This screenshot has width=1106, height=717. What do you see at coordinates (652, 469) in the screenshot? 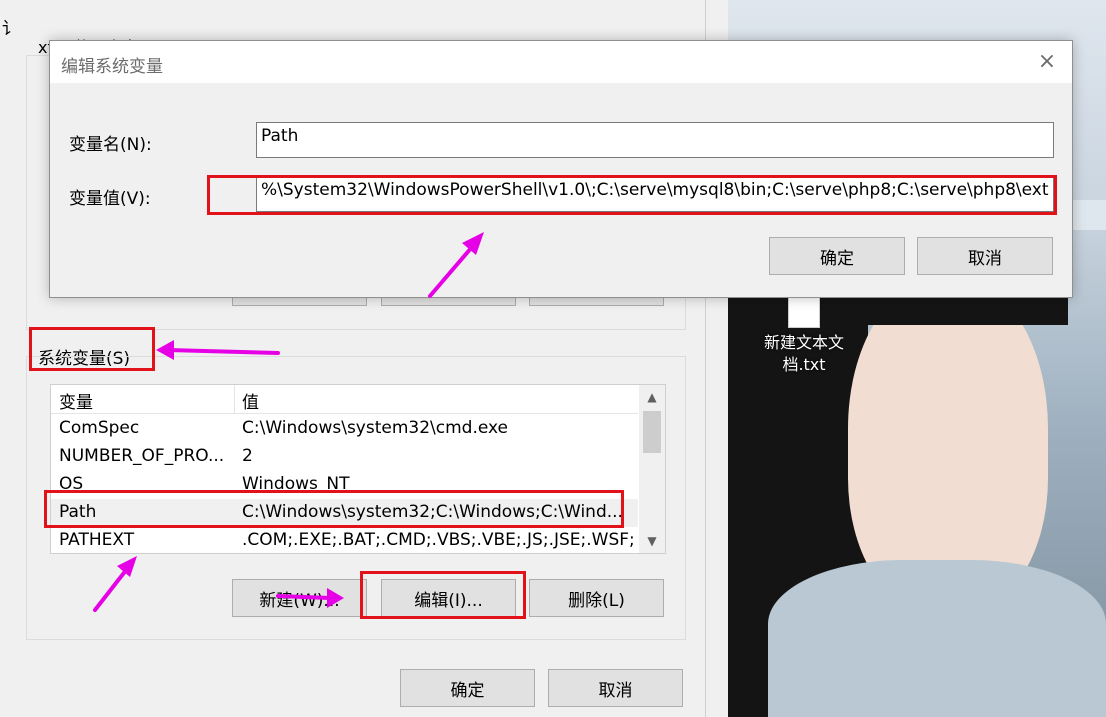
I see `list-scrollbar: ▲ ▼` at bounding box center [652, 469].